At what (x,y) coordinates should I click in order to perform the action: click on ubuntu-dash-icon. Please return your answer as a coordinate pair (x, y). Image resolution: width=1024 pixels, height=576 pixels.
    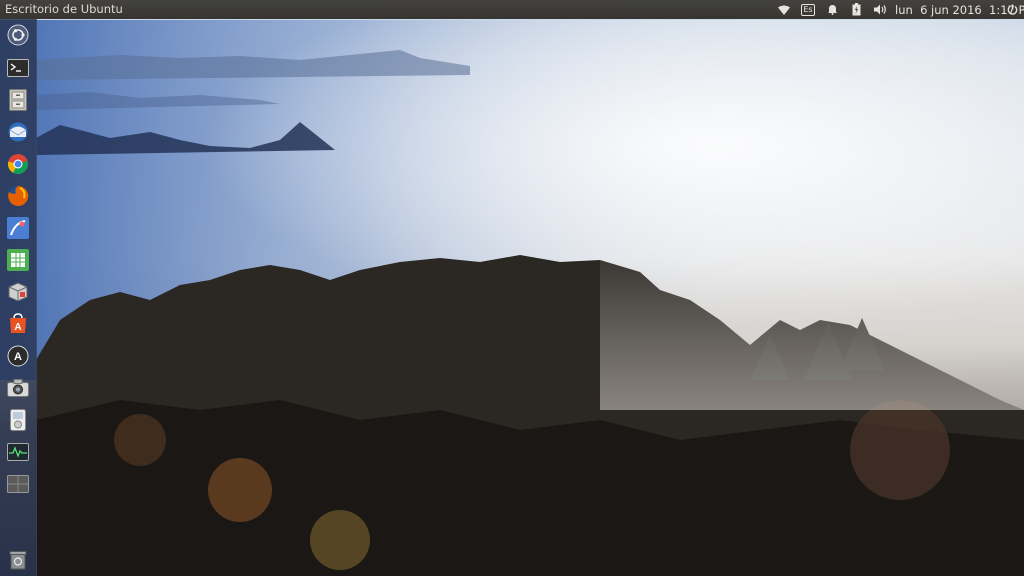
    Looking at the image, I should click on (18, 35).